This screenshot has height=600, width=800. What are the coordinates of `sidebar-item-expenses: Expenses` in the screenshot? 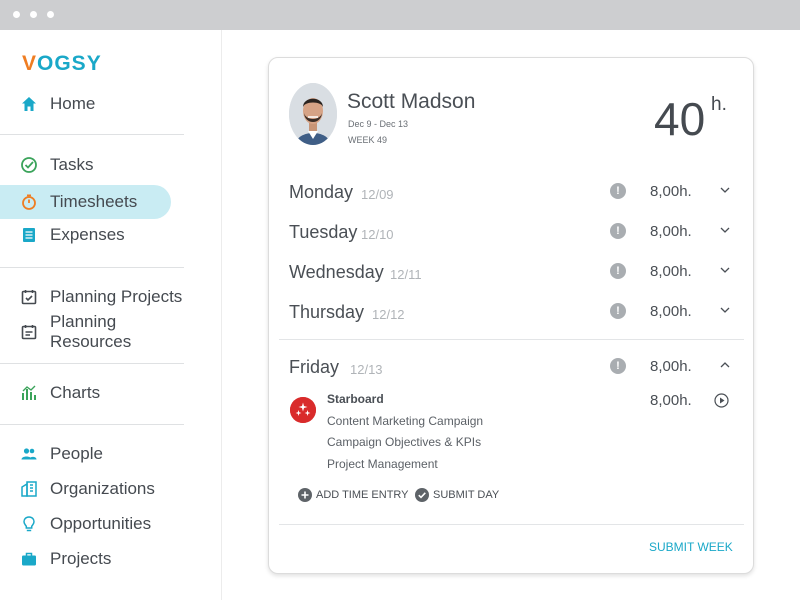 It's located at (95, 235).